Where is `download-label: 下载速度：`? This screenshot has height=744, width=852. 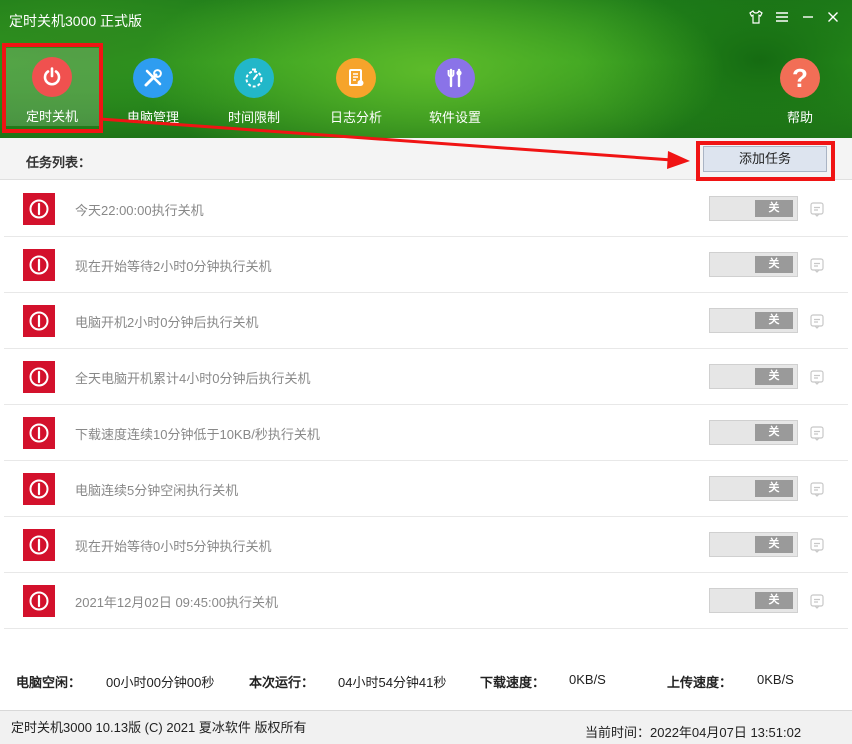 download-label: 下载速度： is located at coordinates (513, 682).